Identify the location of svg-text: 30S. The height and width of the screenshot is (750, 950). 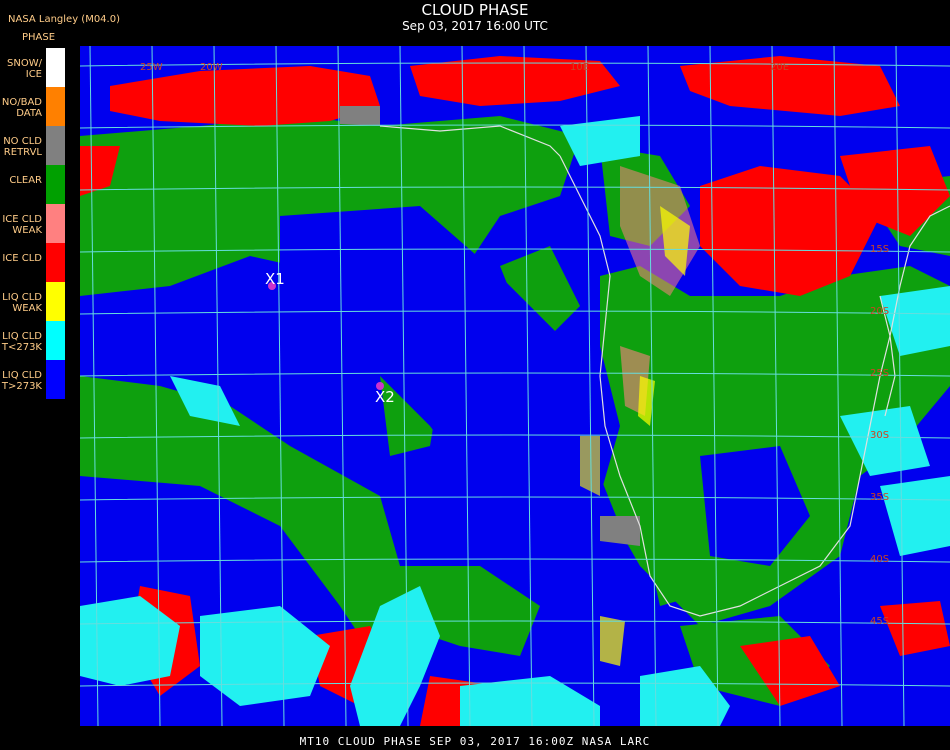
(879, 435).